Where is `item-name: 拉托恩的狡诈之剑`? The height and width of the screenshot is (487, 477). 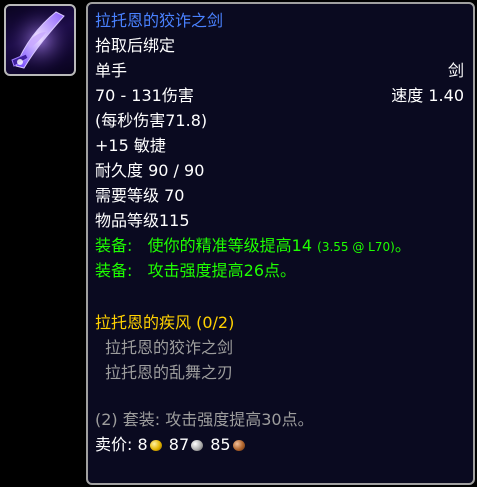 item-name: 拉托恩的狡诈之剑 is located at coordinates (159, 20).